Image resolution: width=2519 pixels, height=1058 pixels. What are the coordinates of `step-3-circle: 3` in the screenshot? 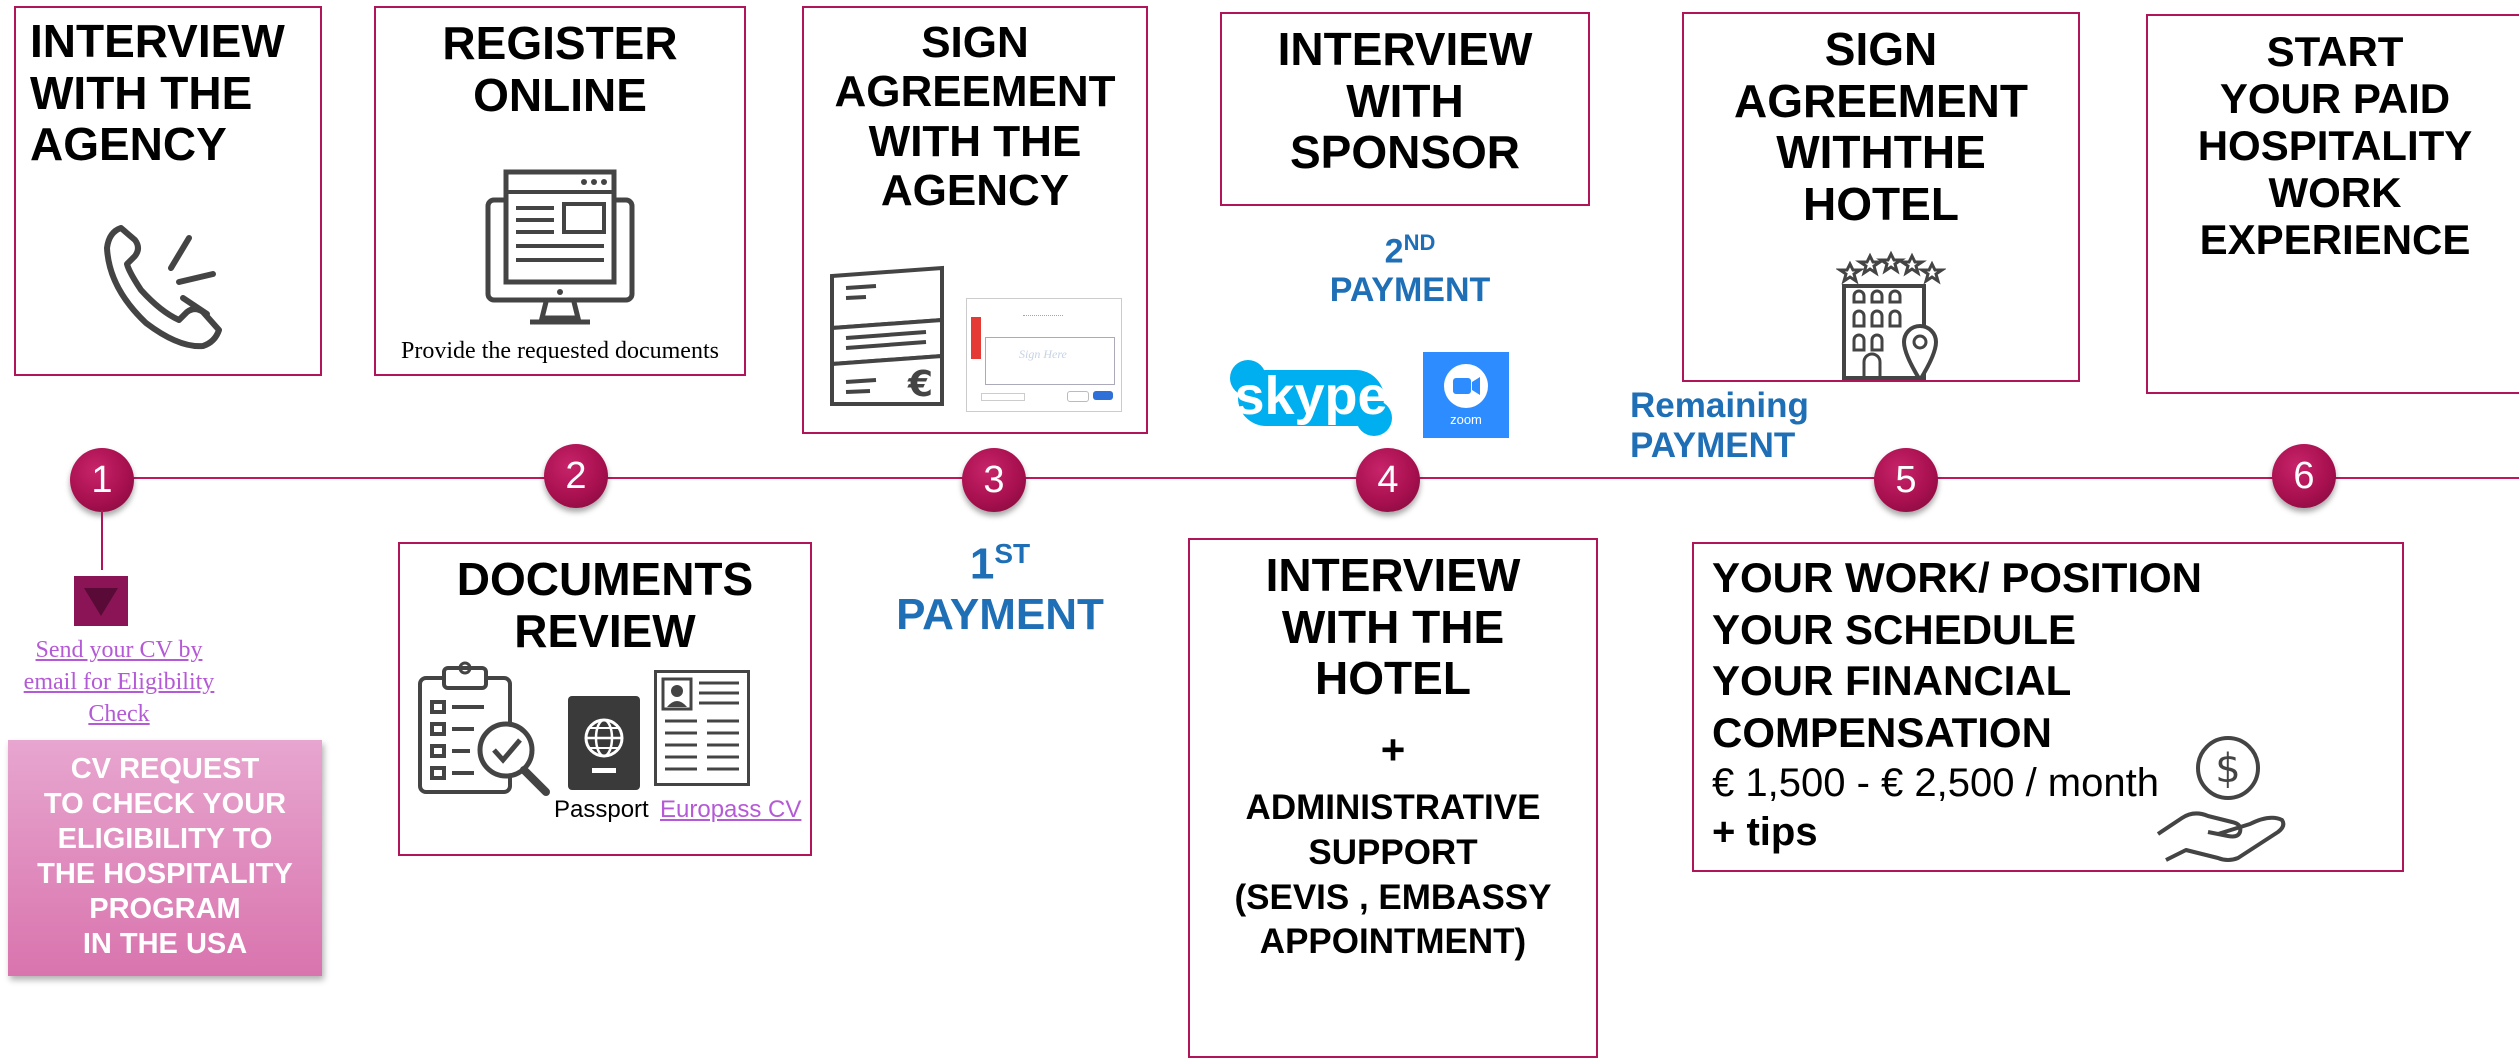 It's located at (994, 480).